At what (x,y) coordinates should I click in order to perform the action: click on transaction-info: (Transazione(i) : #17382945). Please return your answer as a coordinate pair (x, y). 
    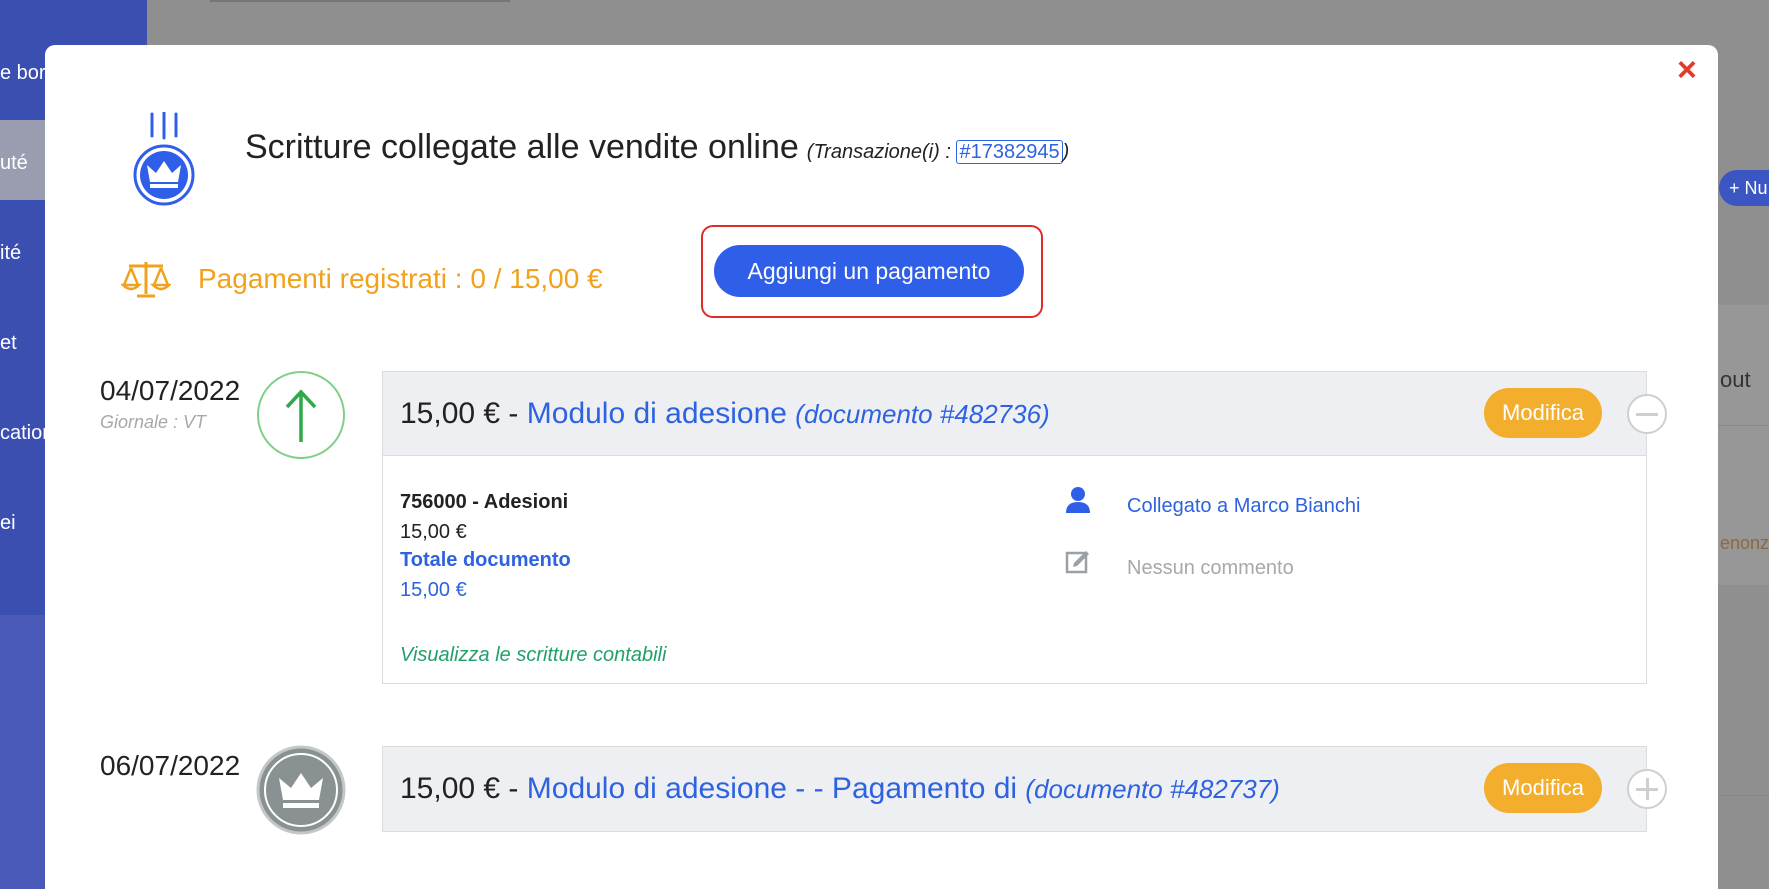
    Looking at the image, I should click on (938, 152).